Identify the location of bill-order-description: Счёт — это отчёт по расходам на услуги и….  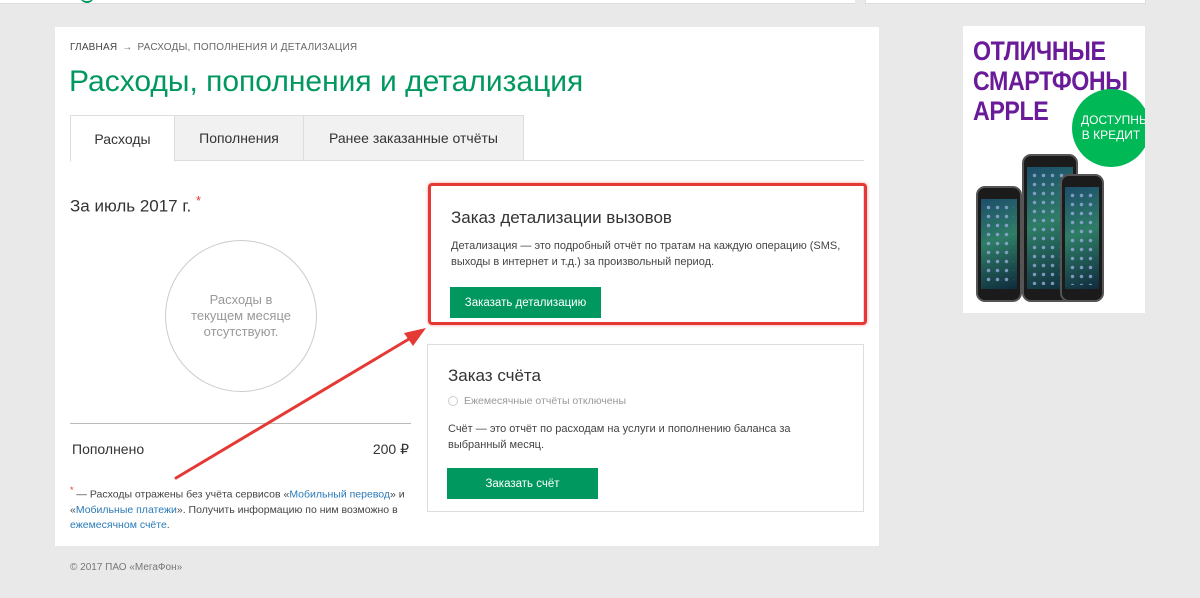
(619, 437).